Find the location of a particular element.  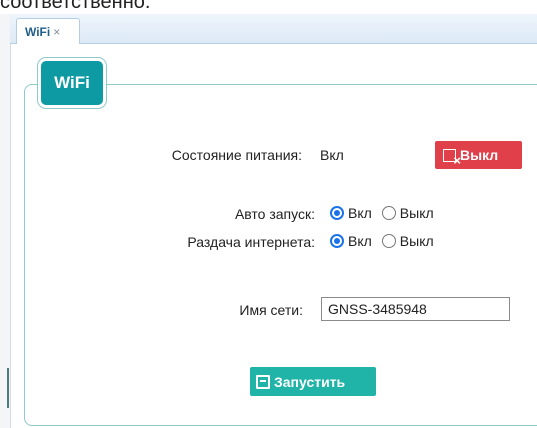

tab-close-icon: × is located at coordinates (56, 32).